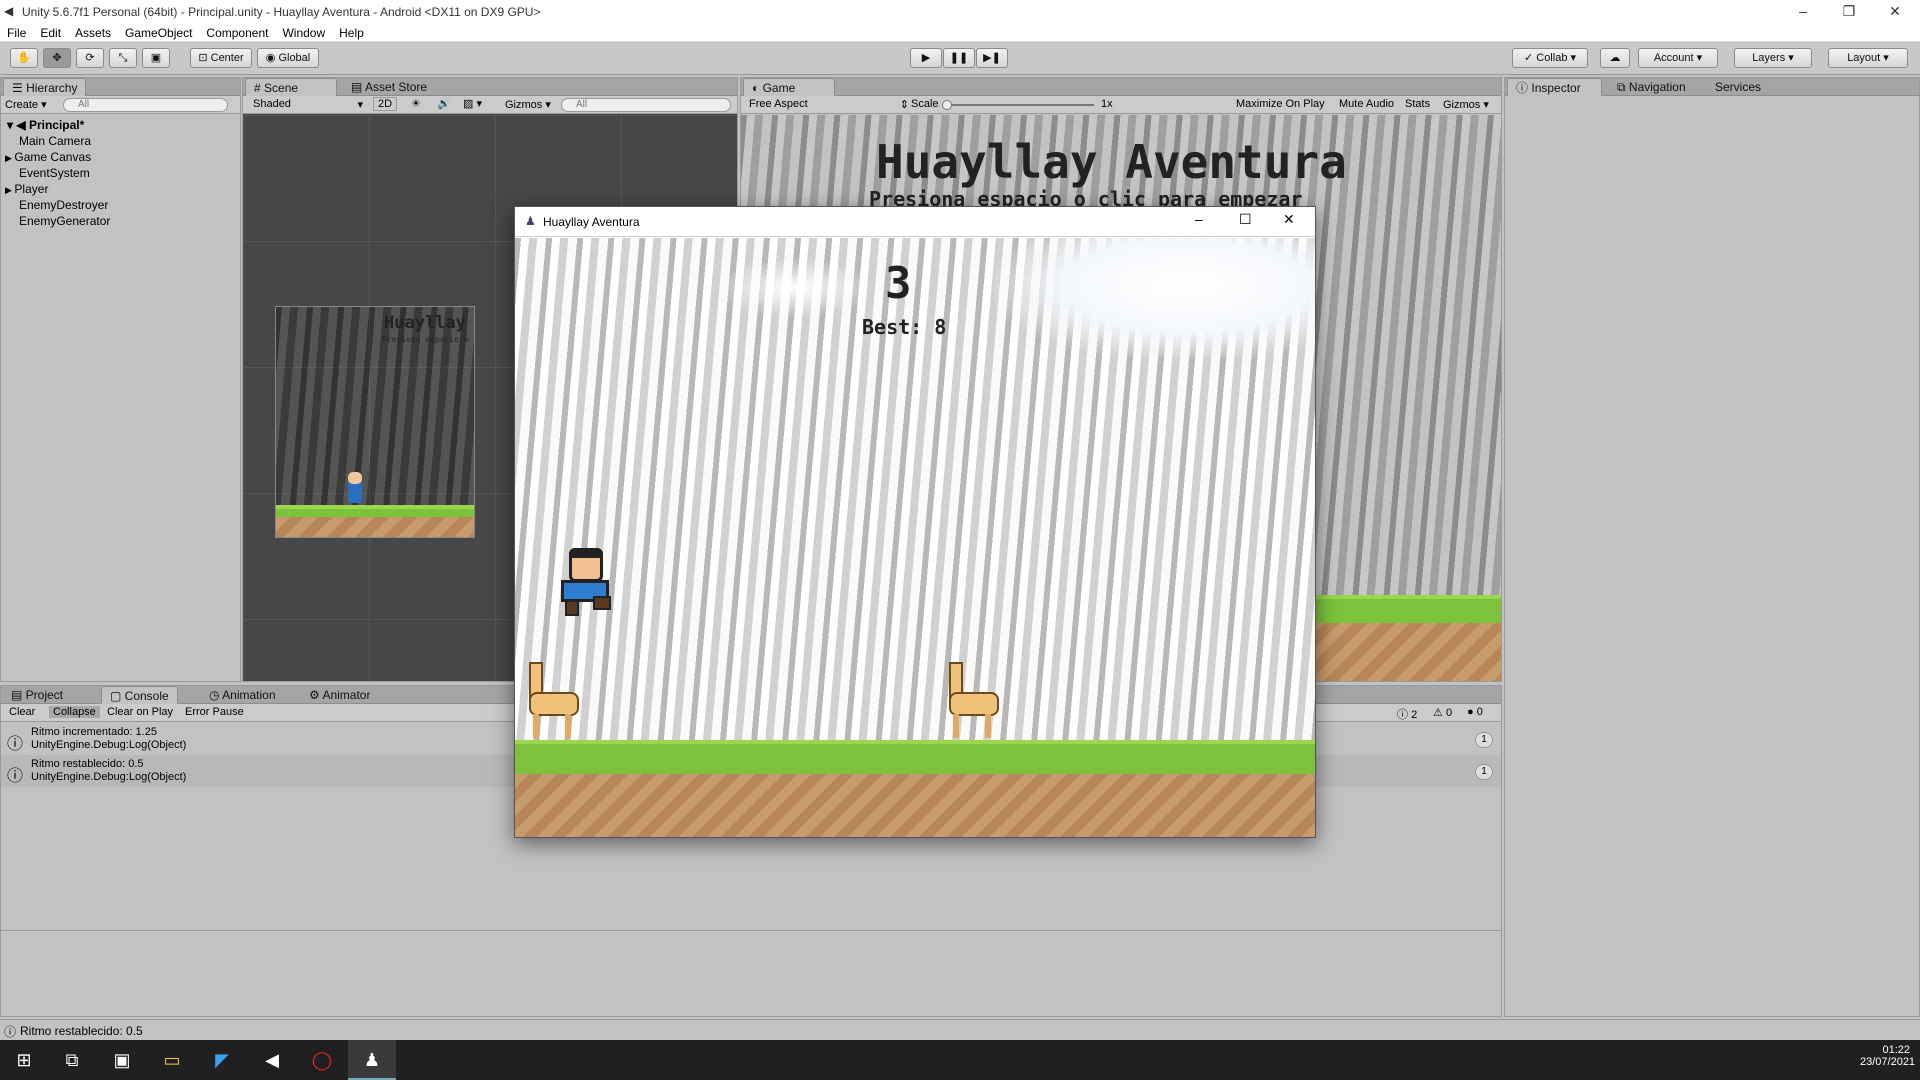 The height and width of the screenshot is (1080, 1920). What do you see at coordinates (528, 104) in the screenshot?
I see `scene-gizmos-dropdown: Gizmos ▾` at bounding box center [528, 104].